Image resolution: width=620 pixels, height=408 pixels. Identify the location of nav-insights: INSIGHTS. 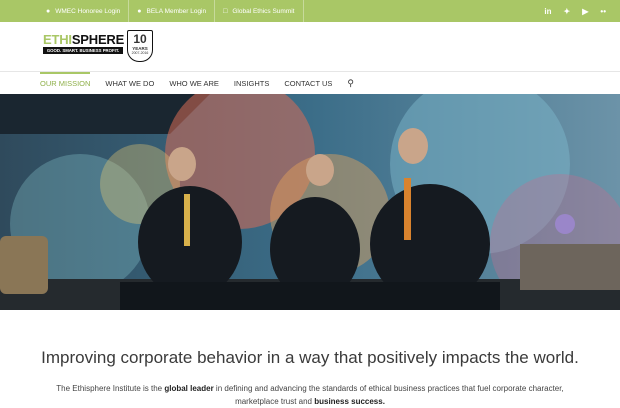
(251, 83).